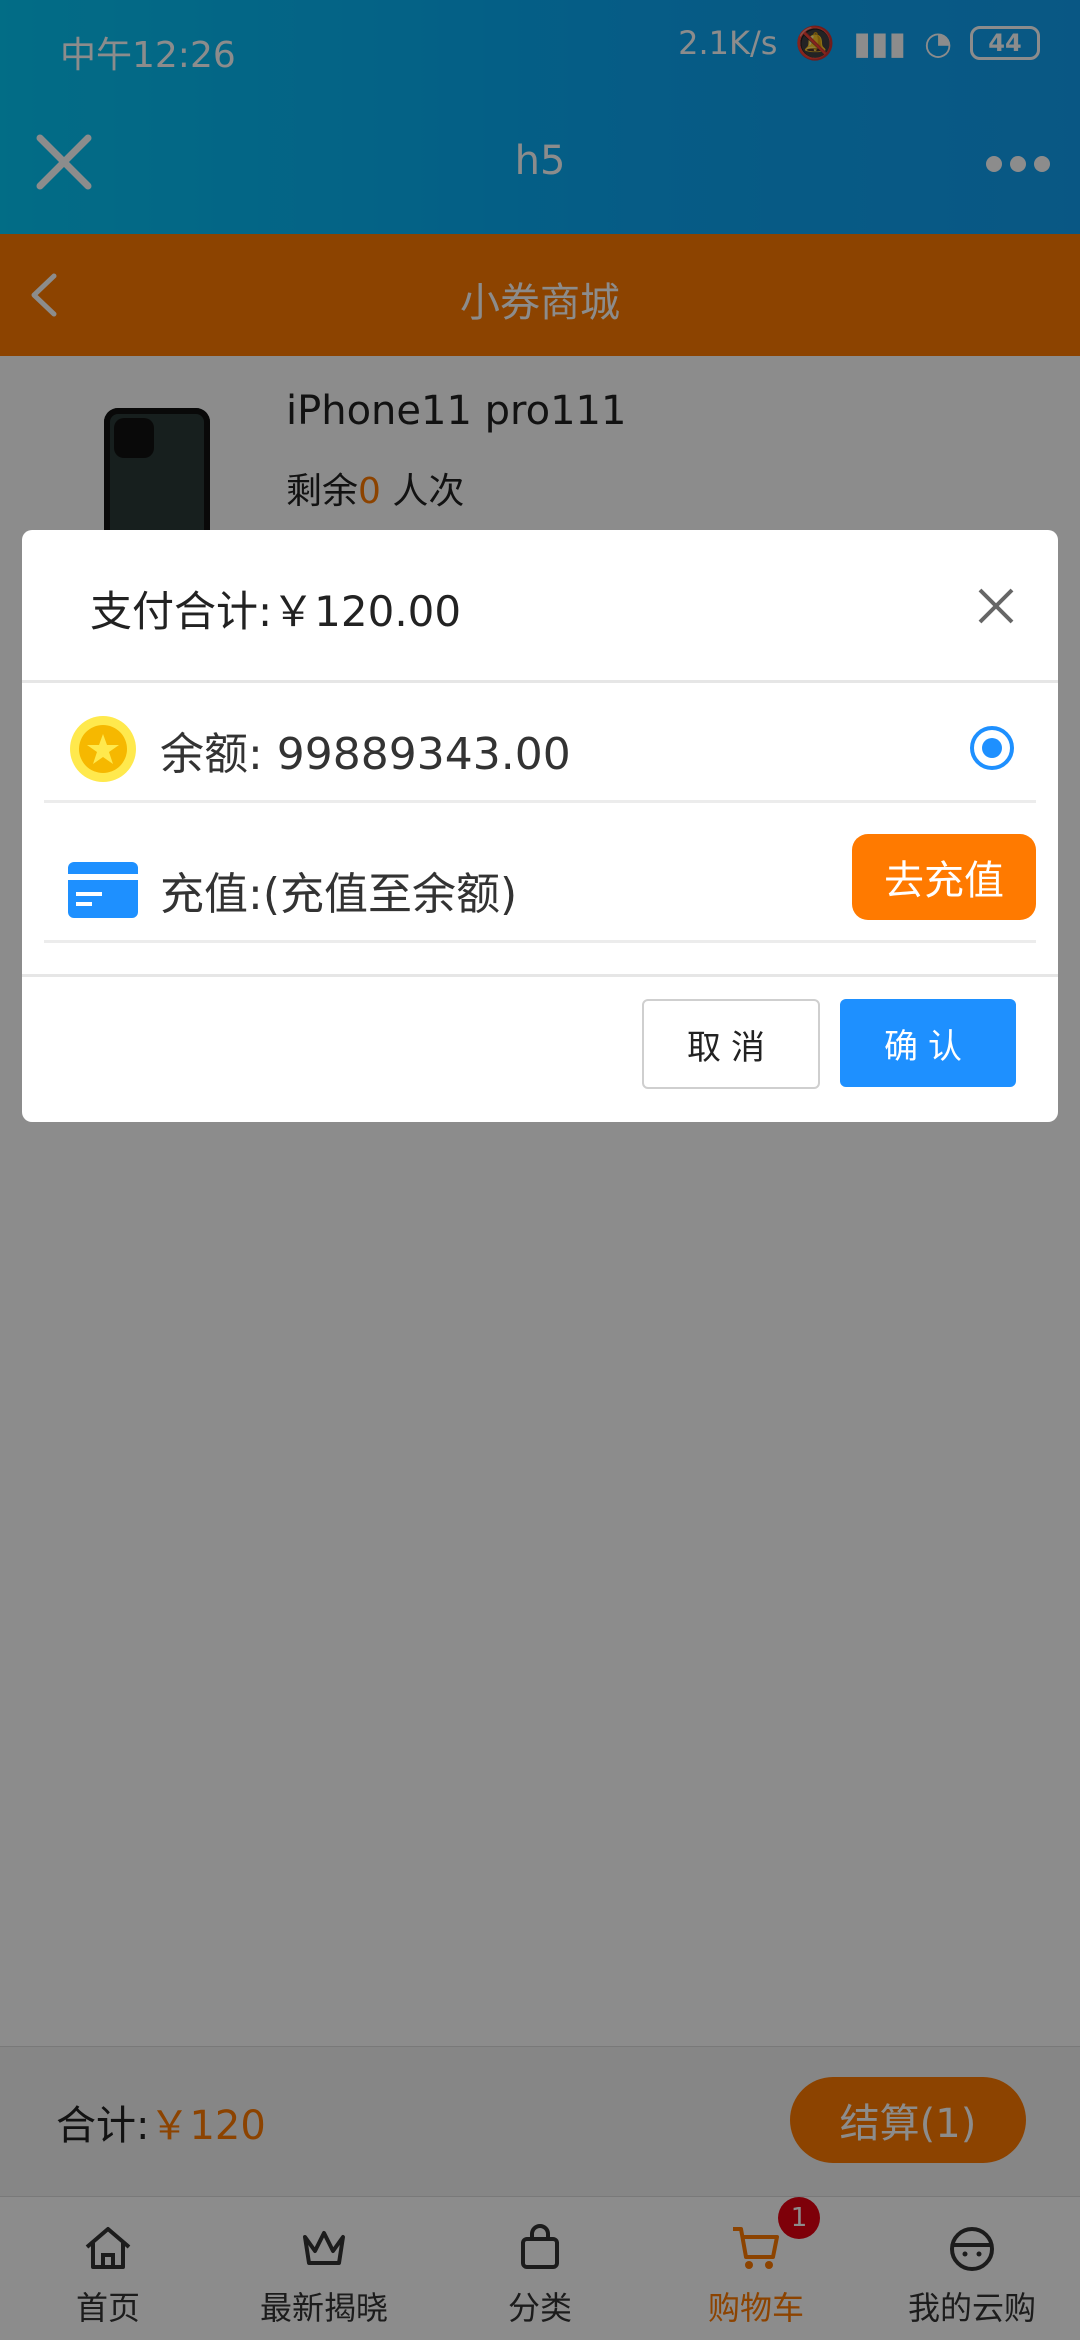 The image size is (1080, 2341). I want to click on confirm-button: 确认, so click(928, 1043).